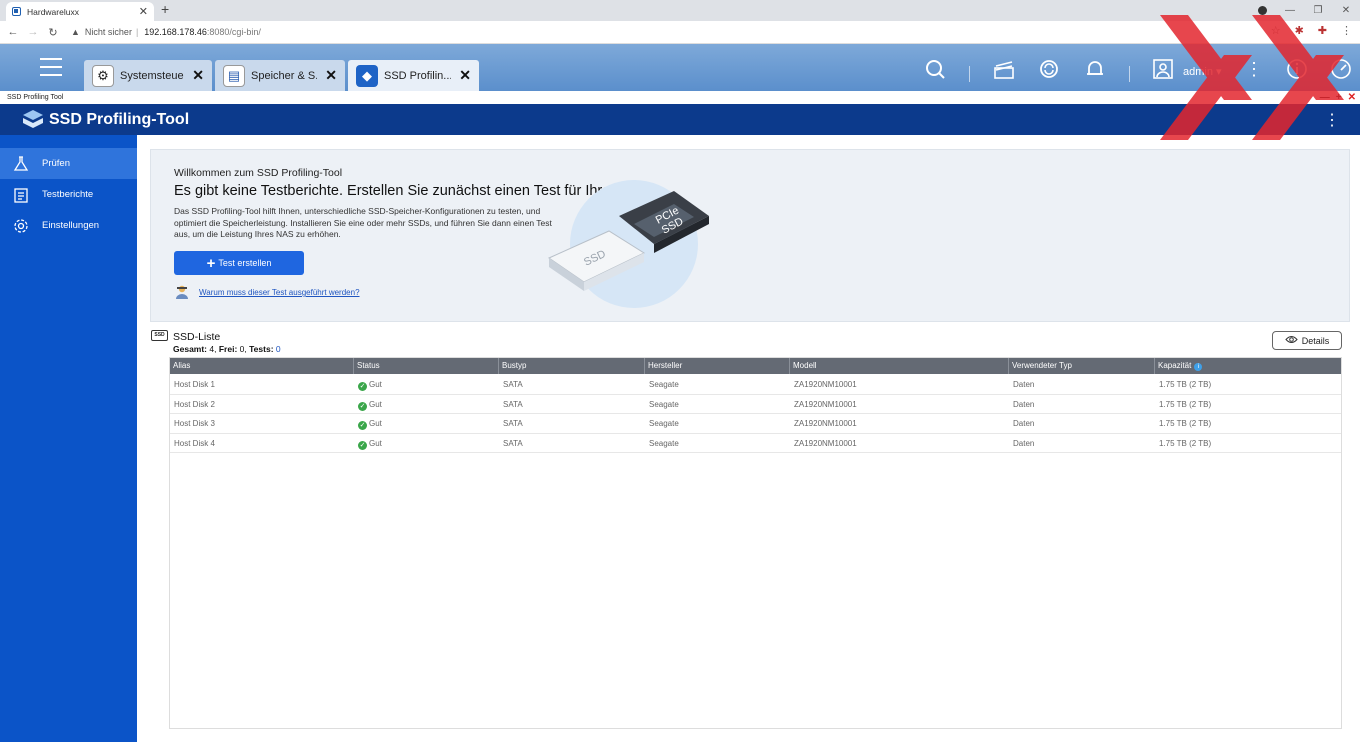 The height and width of the screenshot is (742, 1360). What do you see at coordinates (143, 11) in the screenshot?
I see `close-tab-icon: ✕` at bounding box center [143, 11].